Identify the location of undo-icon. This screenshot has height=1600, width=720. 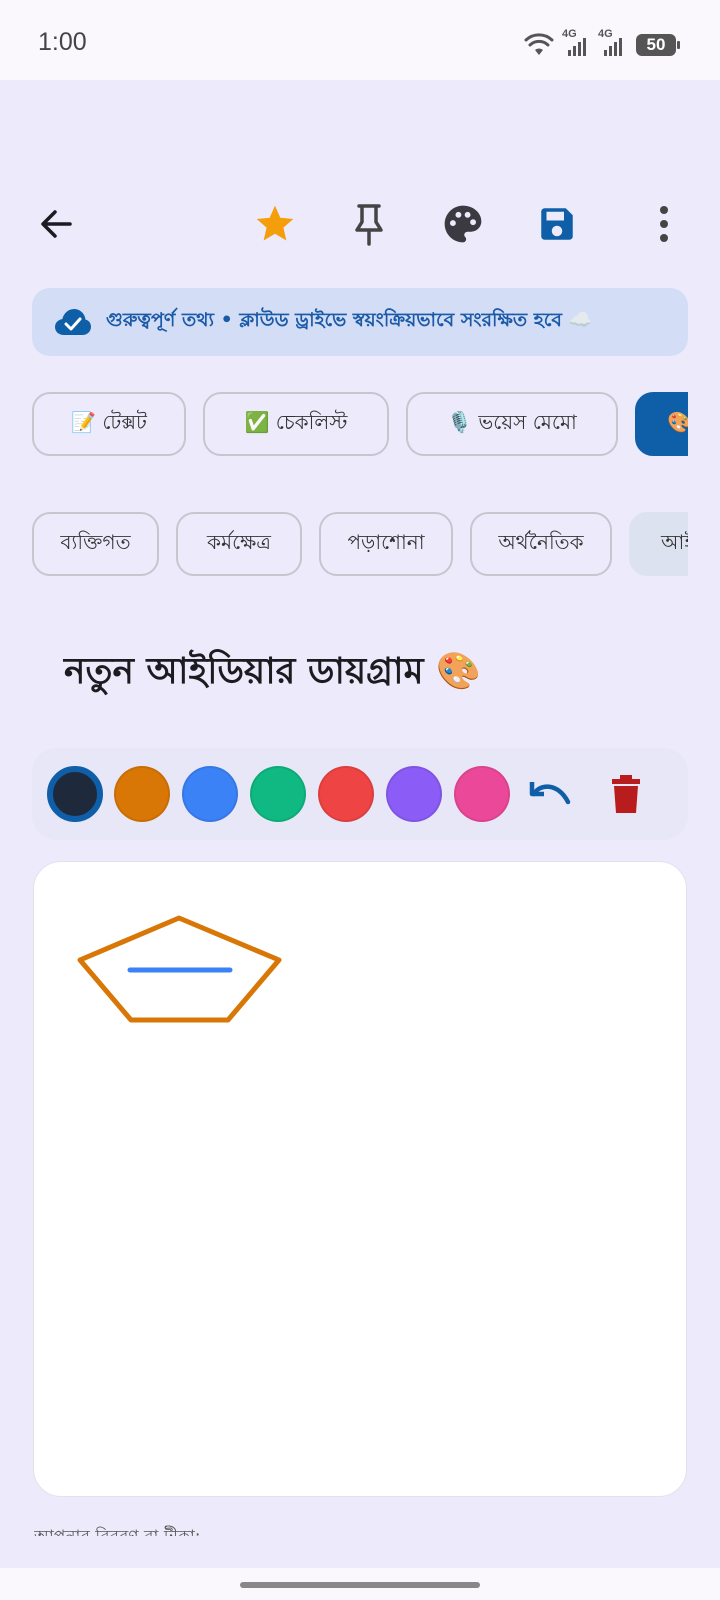
(550, 793).